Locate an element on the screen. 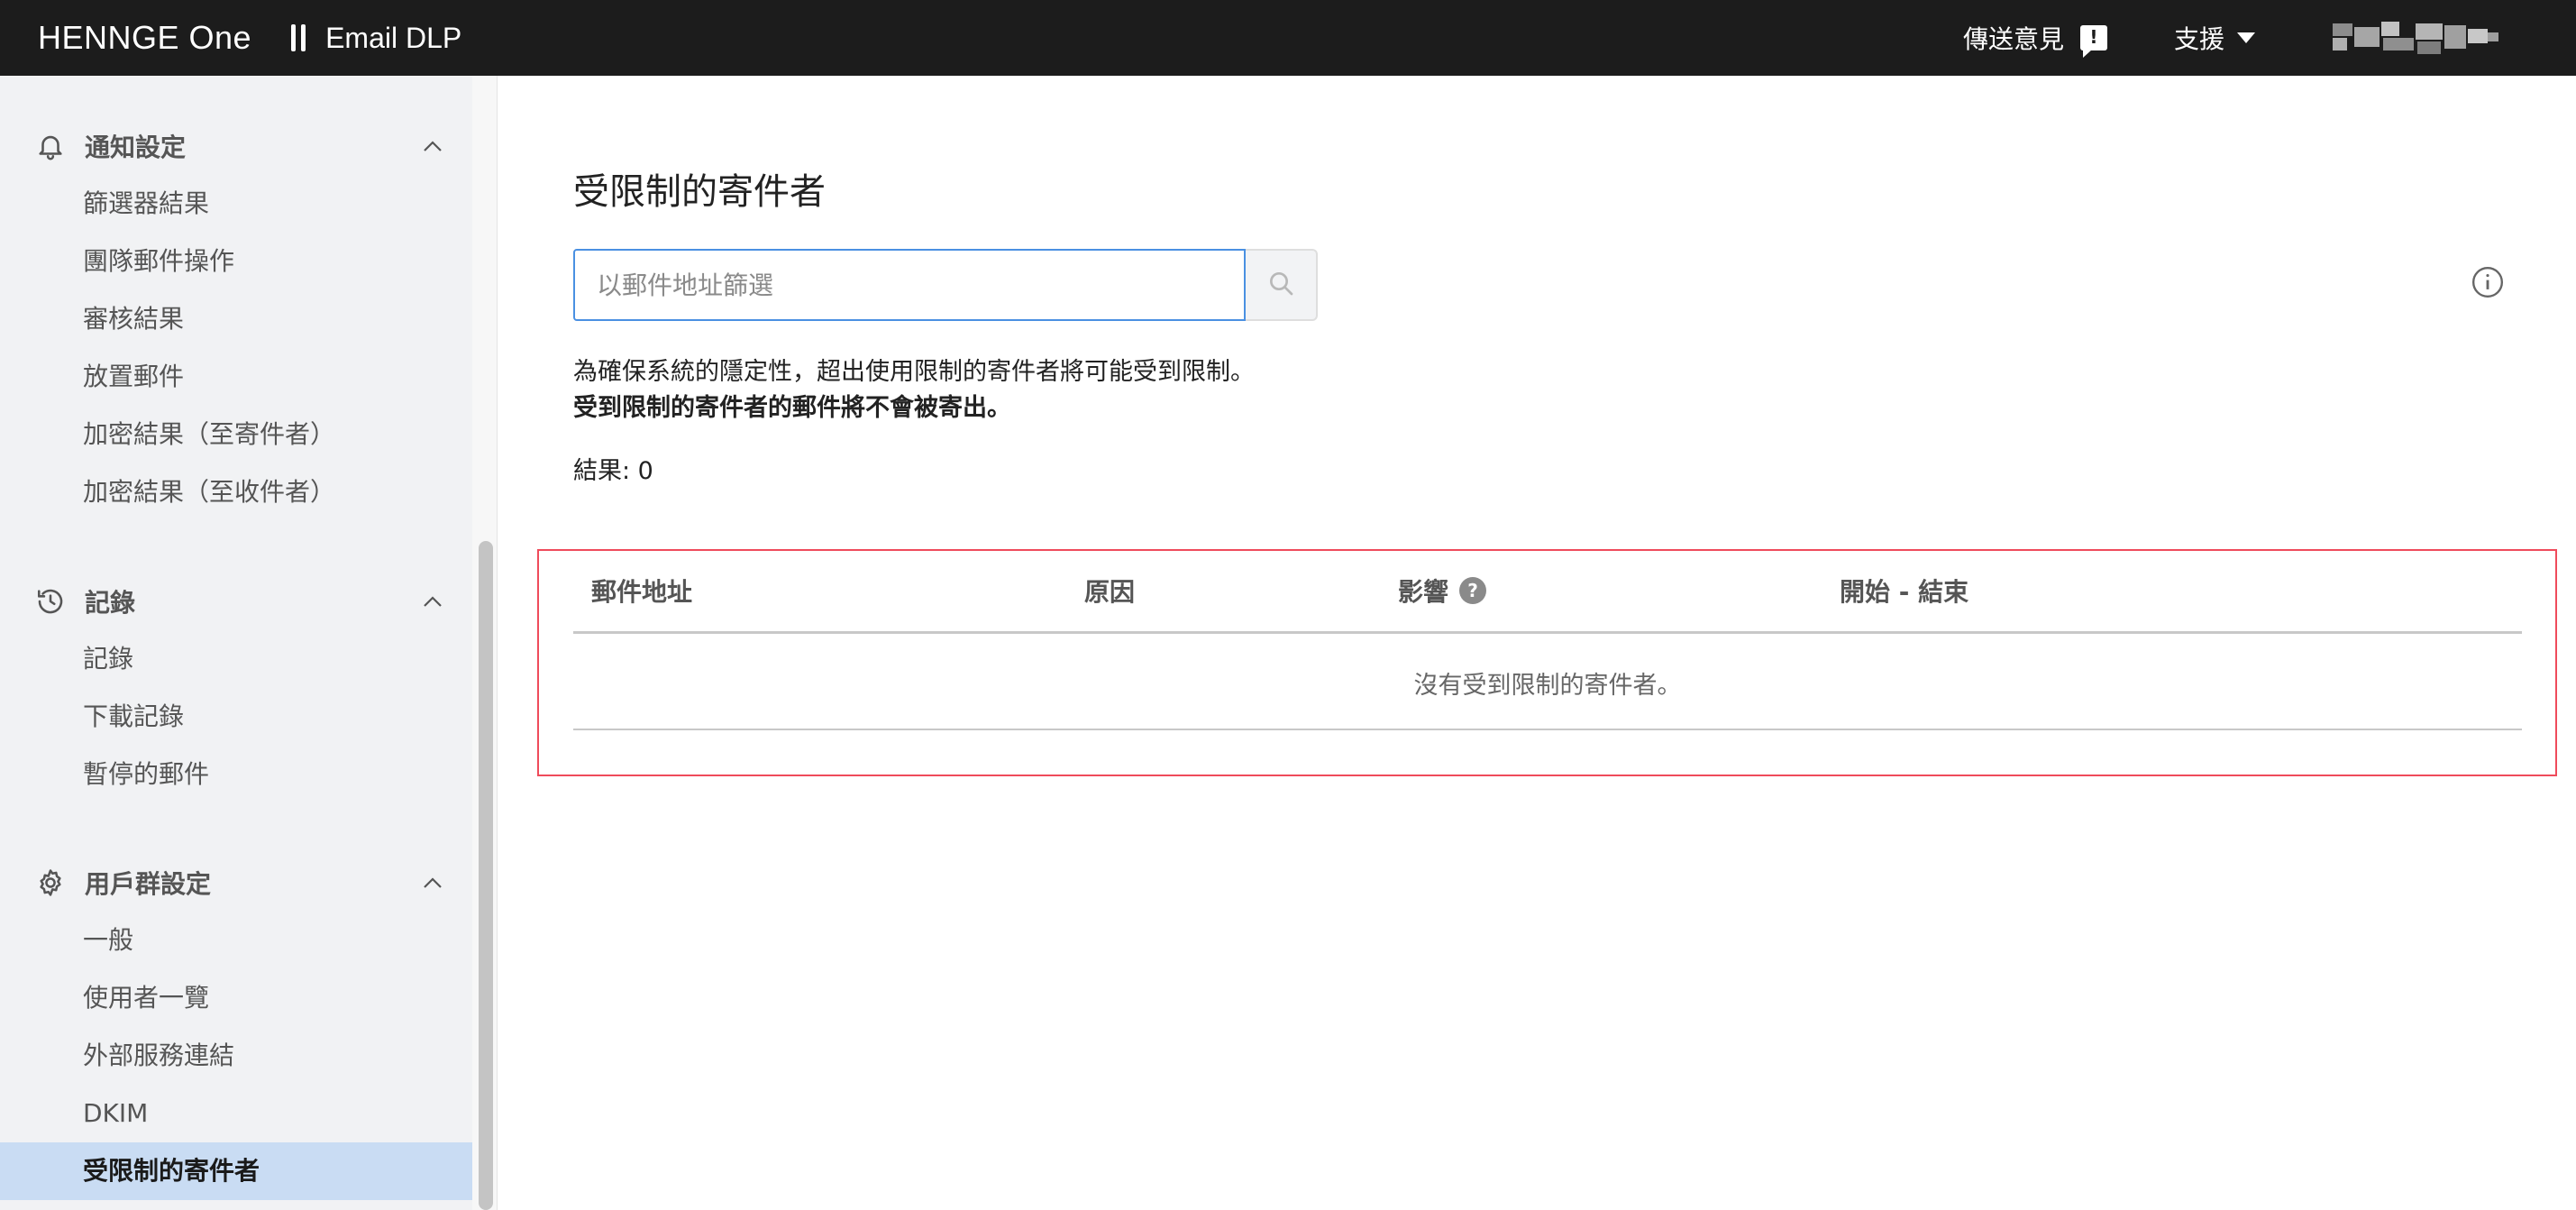 Image resolution: width=2576 pixels, height=1210 pixels. product-name: Email DLP is located at coordinates (393, 37).